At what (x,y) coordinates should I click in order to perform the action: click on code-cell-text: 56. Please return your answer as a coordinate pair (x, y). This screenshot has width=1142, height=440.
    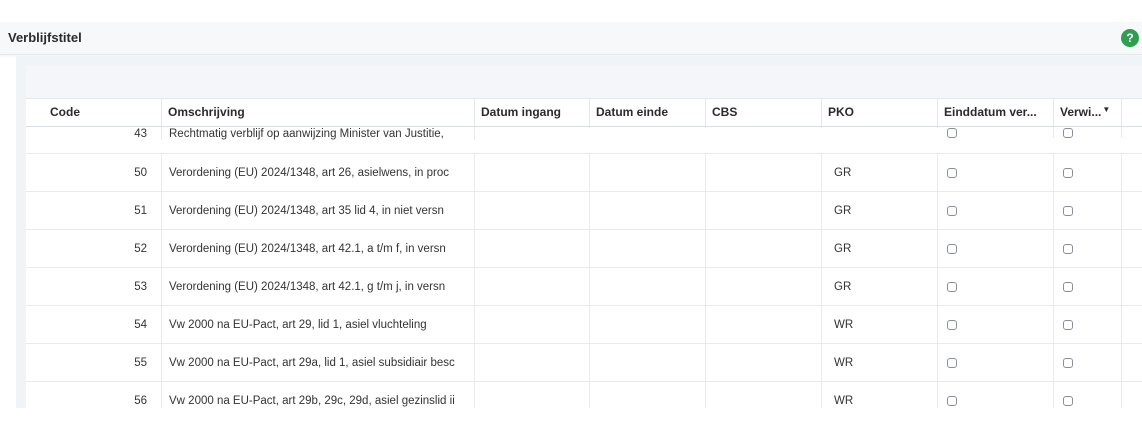
    Looking at the image, I should click on (140, 400).